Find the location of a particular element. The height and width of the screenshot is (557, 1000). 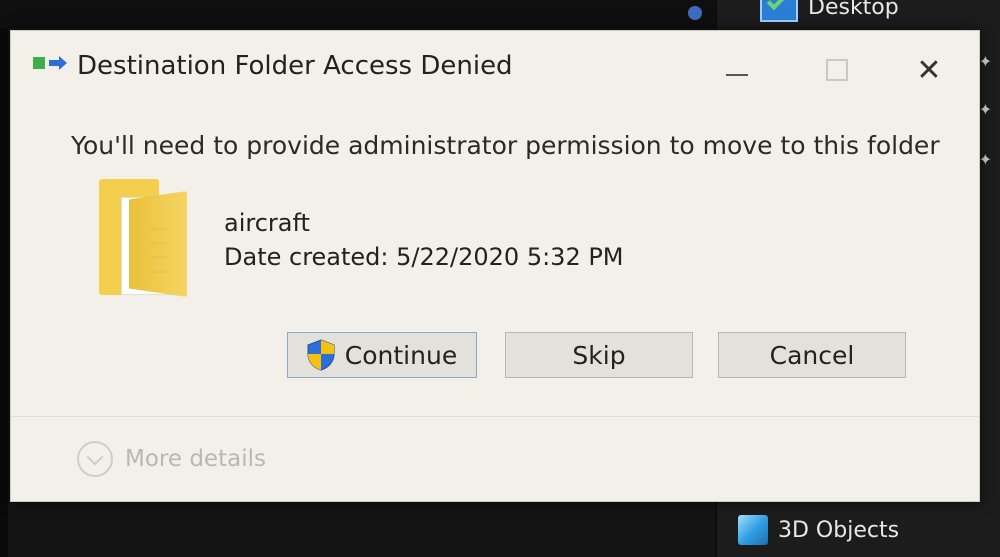

close-button: ✕ is located at coordinates (929, 70).